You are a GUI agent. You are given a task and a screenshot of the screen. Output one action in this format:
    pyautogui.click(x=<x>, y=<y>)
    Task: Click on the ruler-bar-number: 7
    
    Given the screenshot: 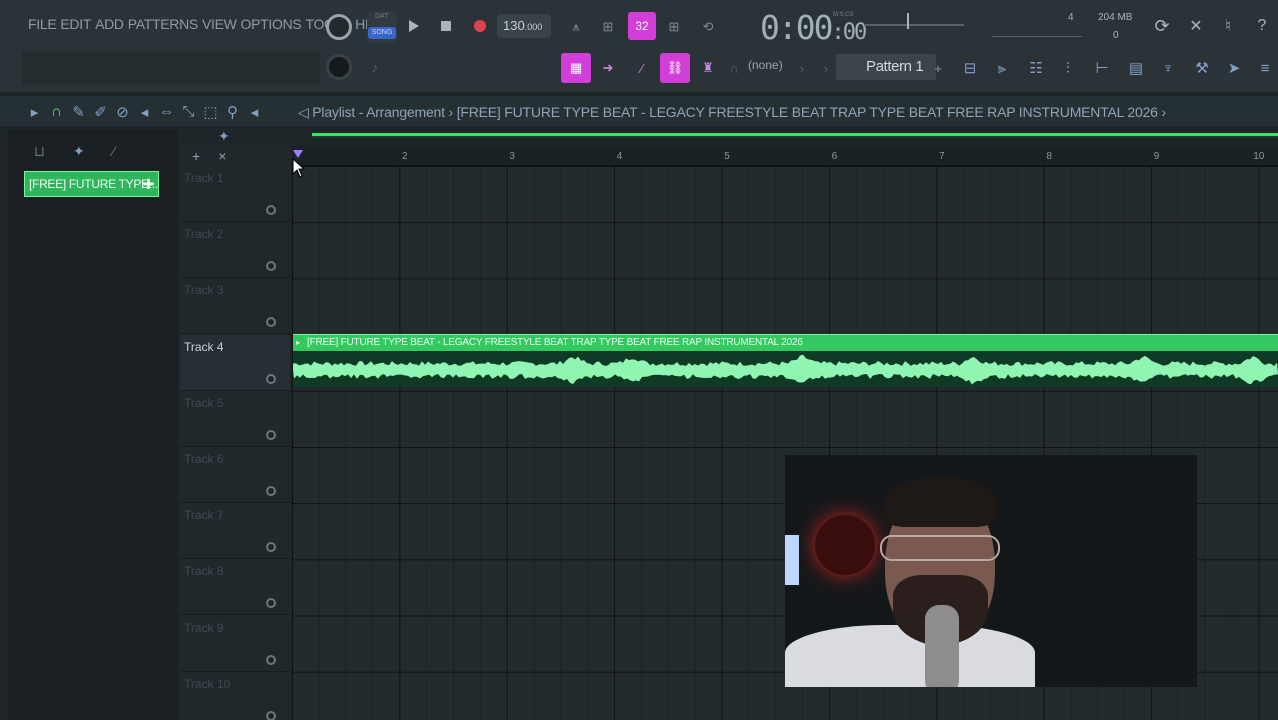 What is the action you would take?
    pyautogui.click(x=942, y=156)
    